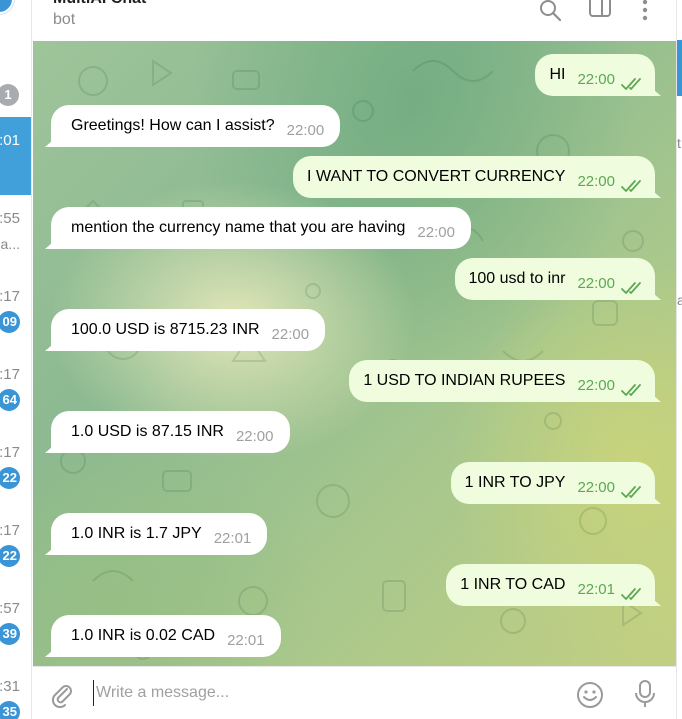  I want to click on right-panel-fragment: a, so click(679, 300).